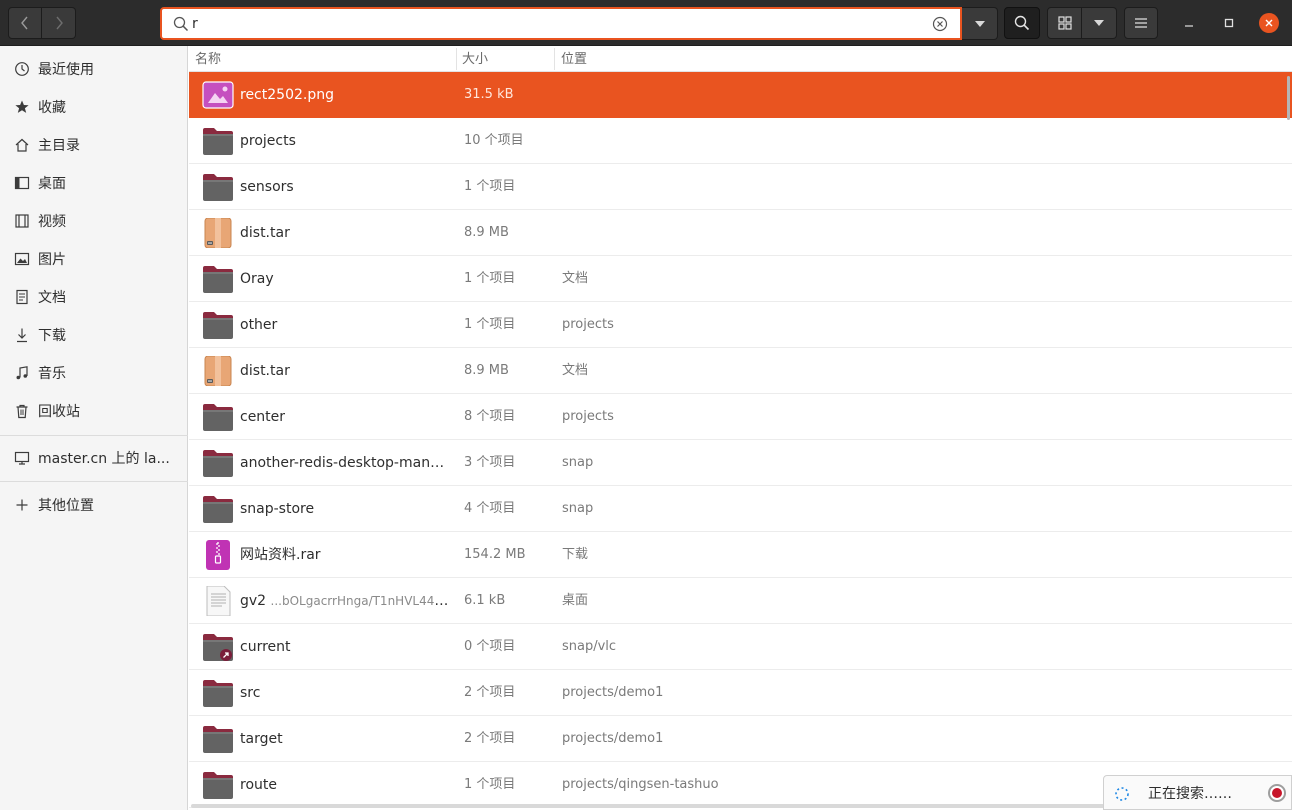  What do you see at coordinates (740, 59) in the screenshot?
I see `column-header-bar: 名称 大小 位置` at bounding box center [740, 59].